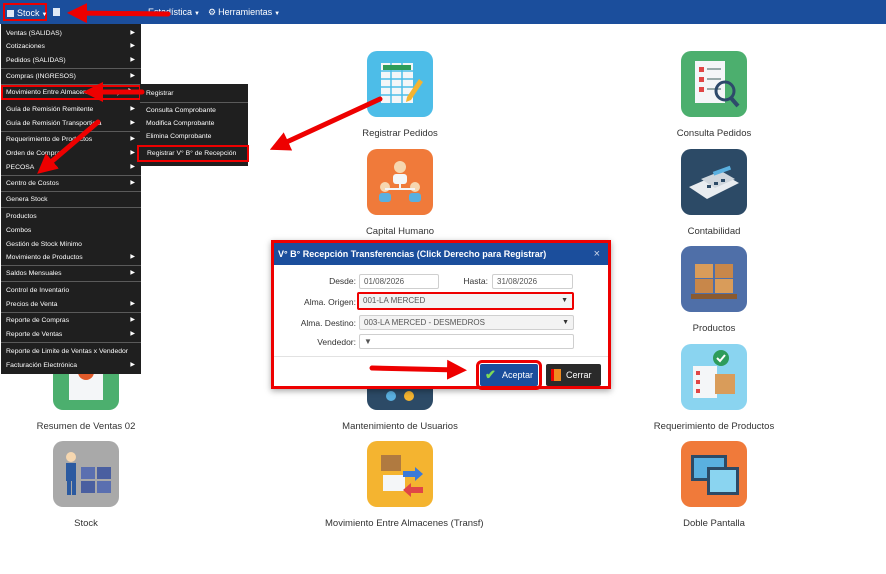 The width and height of the screenshot is (886, 574). I want to click on menu-item-pecosa: PECOSA ▶, so click(71, 167).